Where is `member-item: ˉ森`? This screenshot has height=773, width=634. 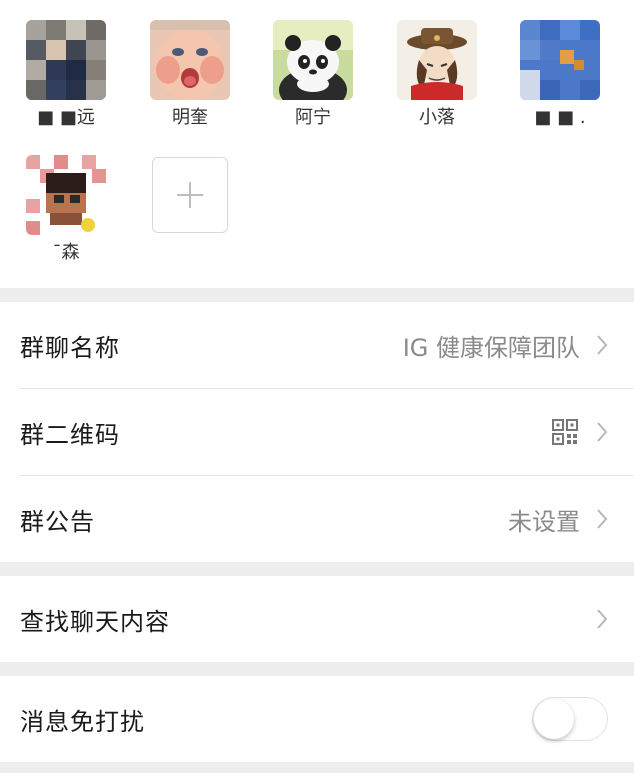 member-item: ˉ森 is located at coordinates (66, 210).